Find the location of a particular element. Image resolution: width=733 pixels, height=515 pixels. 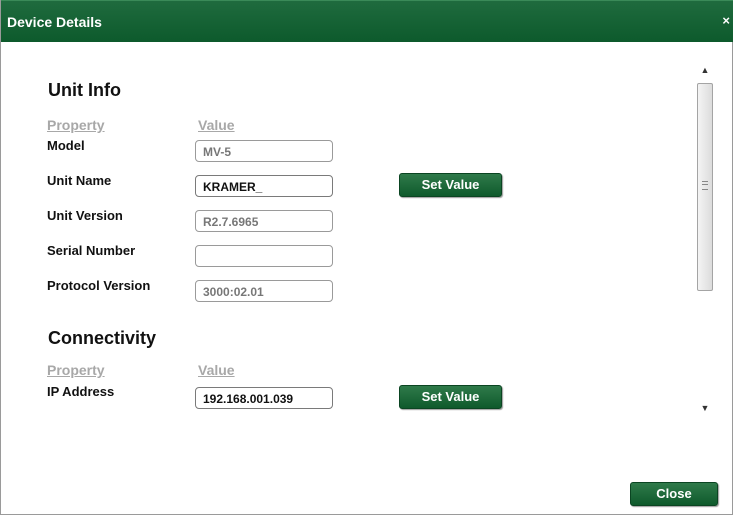

serial-number-field is located at coordinates (264, 256).